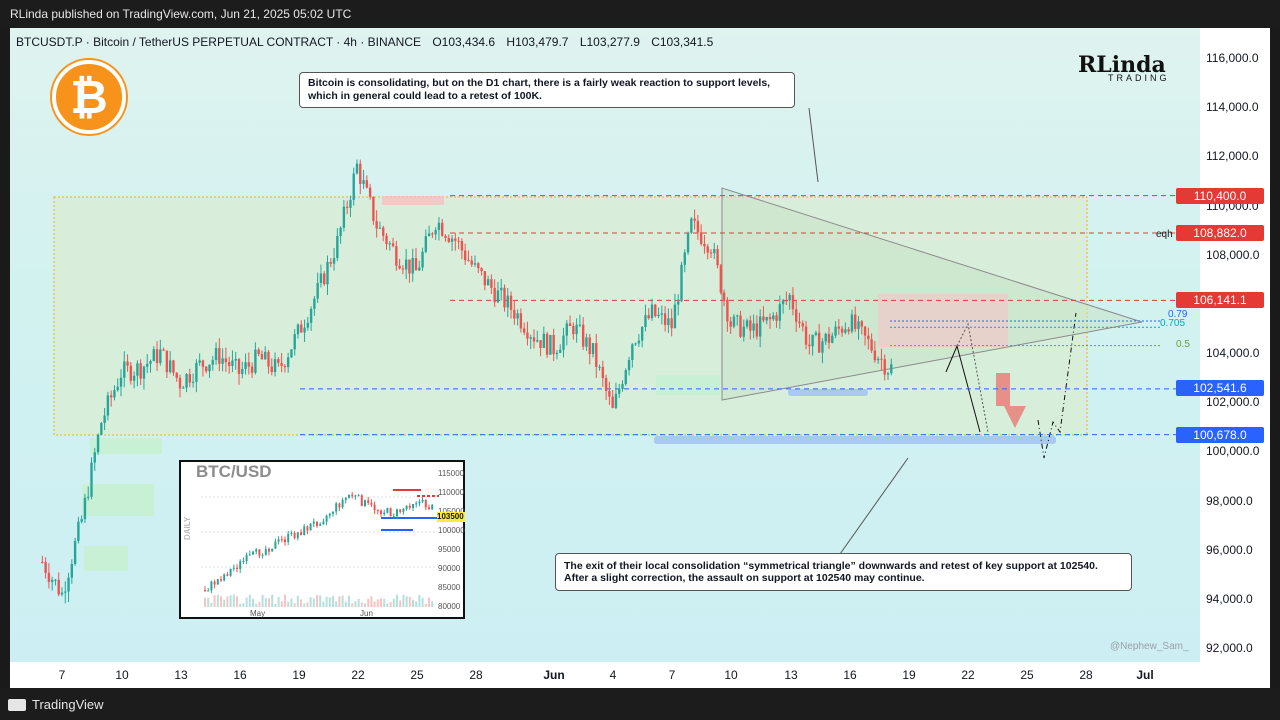 This screenshot has height=720, width=1280. Describe the element at coordinates (1233, 451) in the screenshot. I see `y-tick-label: 100,000.0` at that location.